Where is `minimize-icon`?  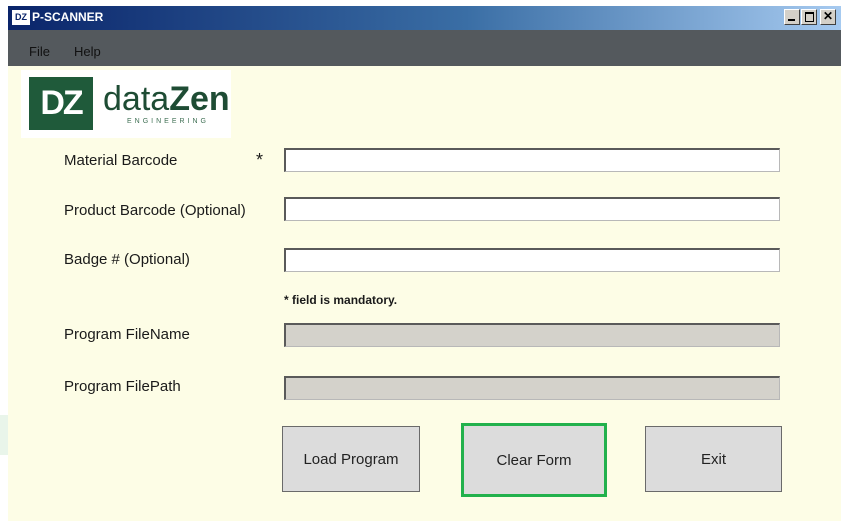
minimize-icon is located at coordinates (791, 20).